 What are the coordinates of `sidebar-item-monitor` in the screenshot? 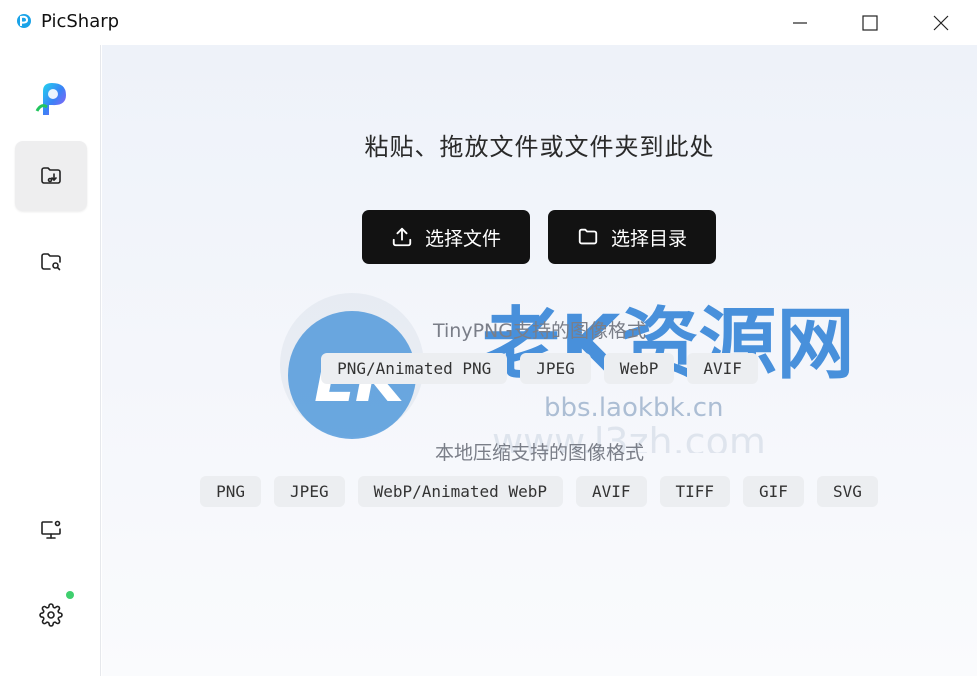 It's located at (51, 530).